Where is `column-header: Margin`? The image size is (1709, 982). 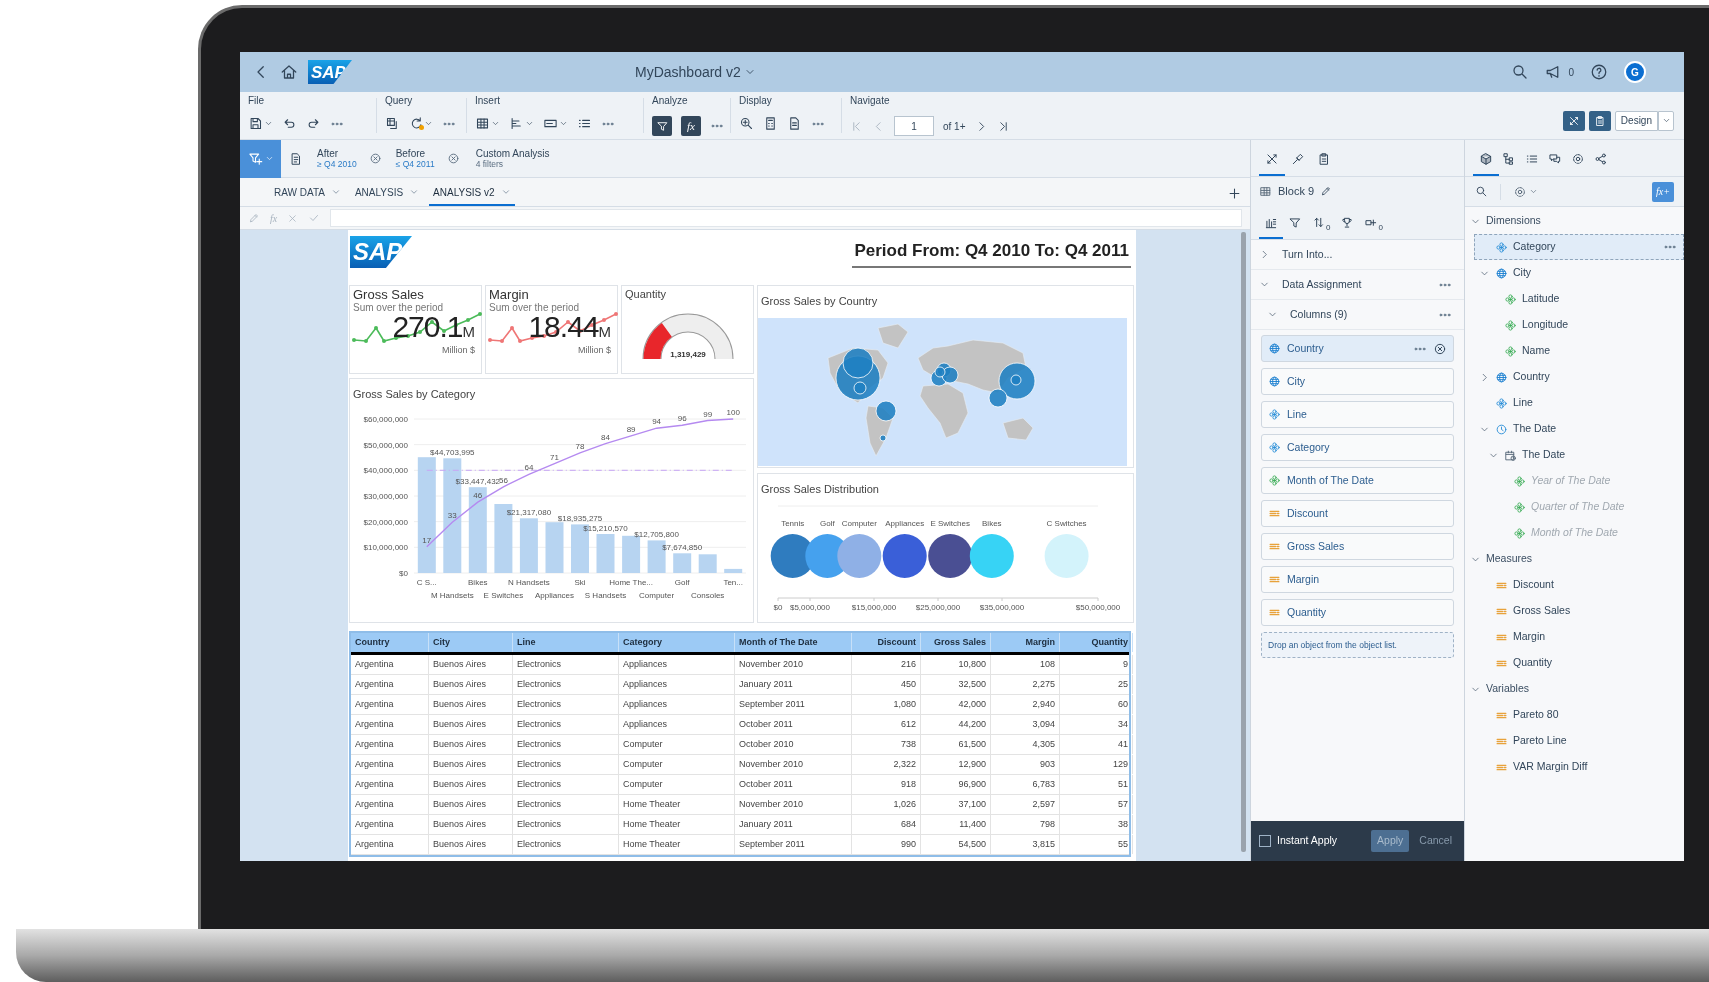 column-header: Margin is located at coordinates (1025, 642).